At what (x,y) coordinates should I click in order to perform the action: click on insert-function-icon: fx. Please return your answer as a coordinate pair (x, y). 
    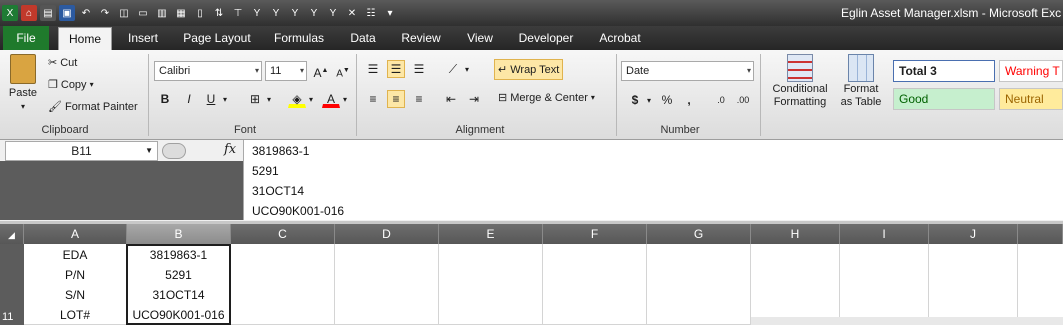
    Looking at the image, I should click on (230, 149).